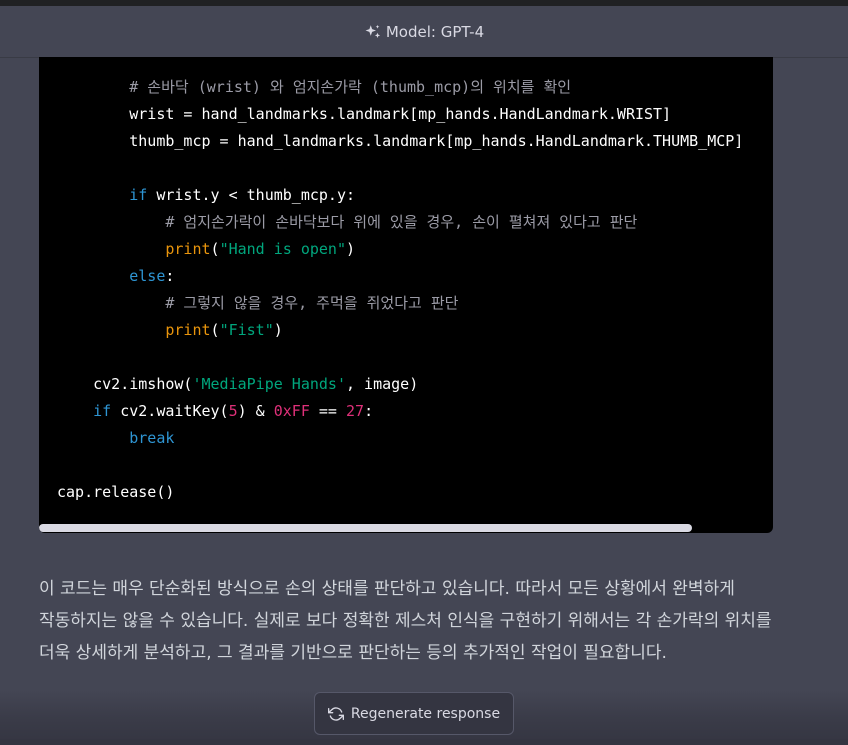  I want to click on code-token: 27, so click(355, 411).